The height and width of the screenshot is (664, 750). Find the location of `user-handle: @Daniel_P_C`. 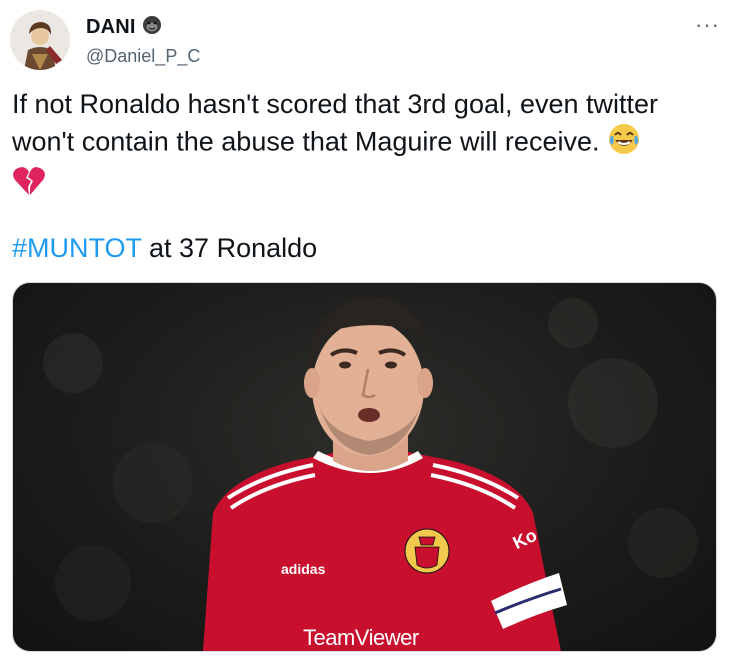

user-handle: @Daniel_P_C is located at coordinates (143, 56).